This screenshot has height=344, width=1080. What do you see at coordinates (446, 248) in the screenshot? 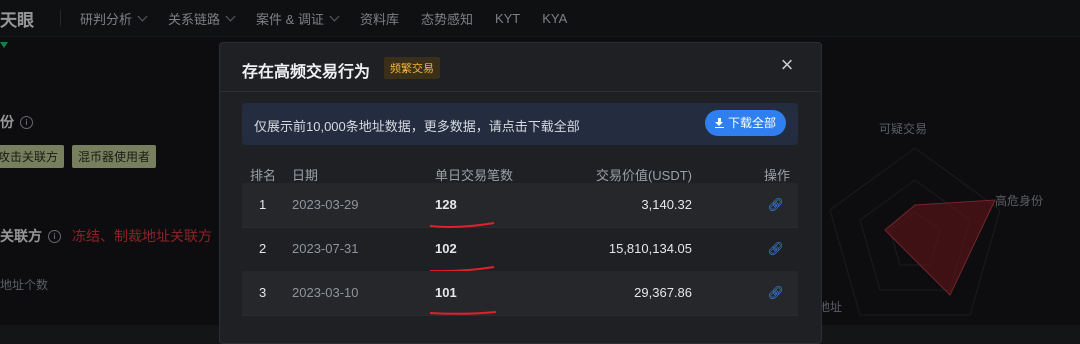
I see `count-cell: 102` at bounding box center [446, 248].